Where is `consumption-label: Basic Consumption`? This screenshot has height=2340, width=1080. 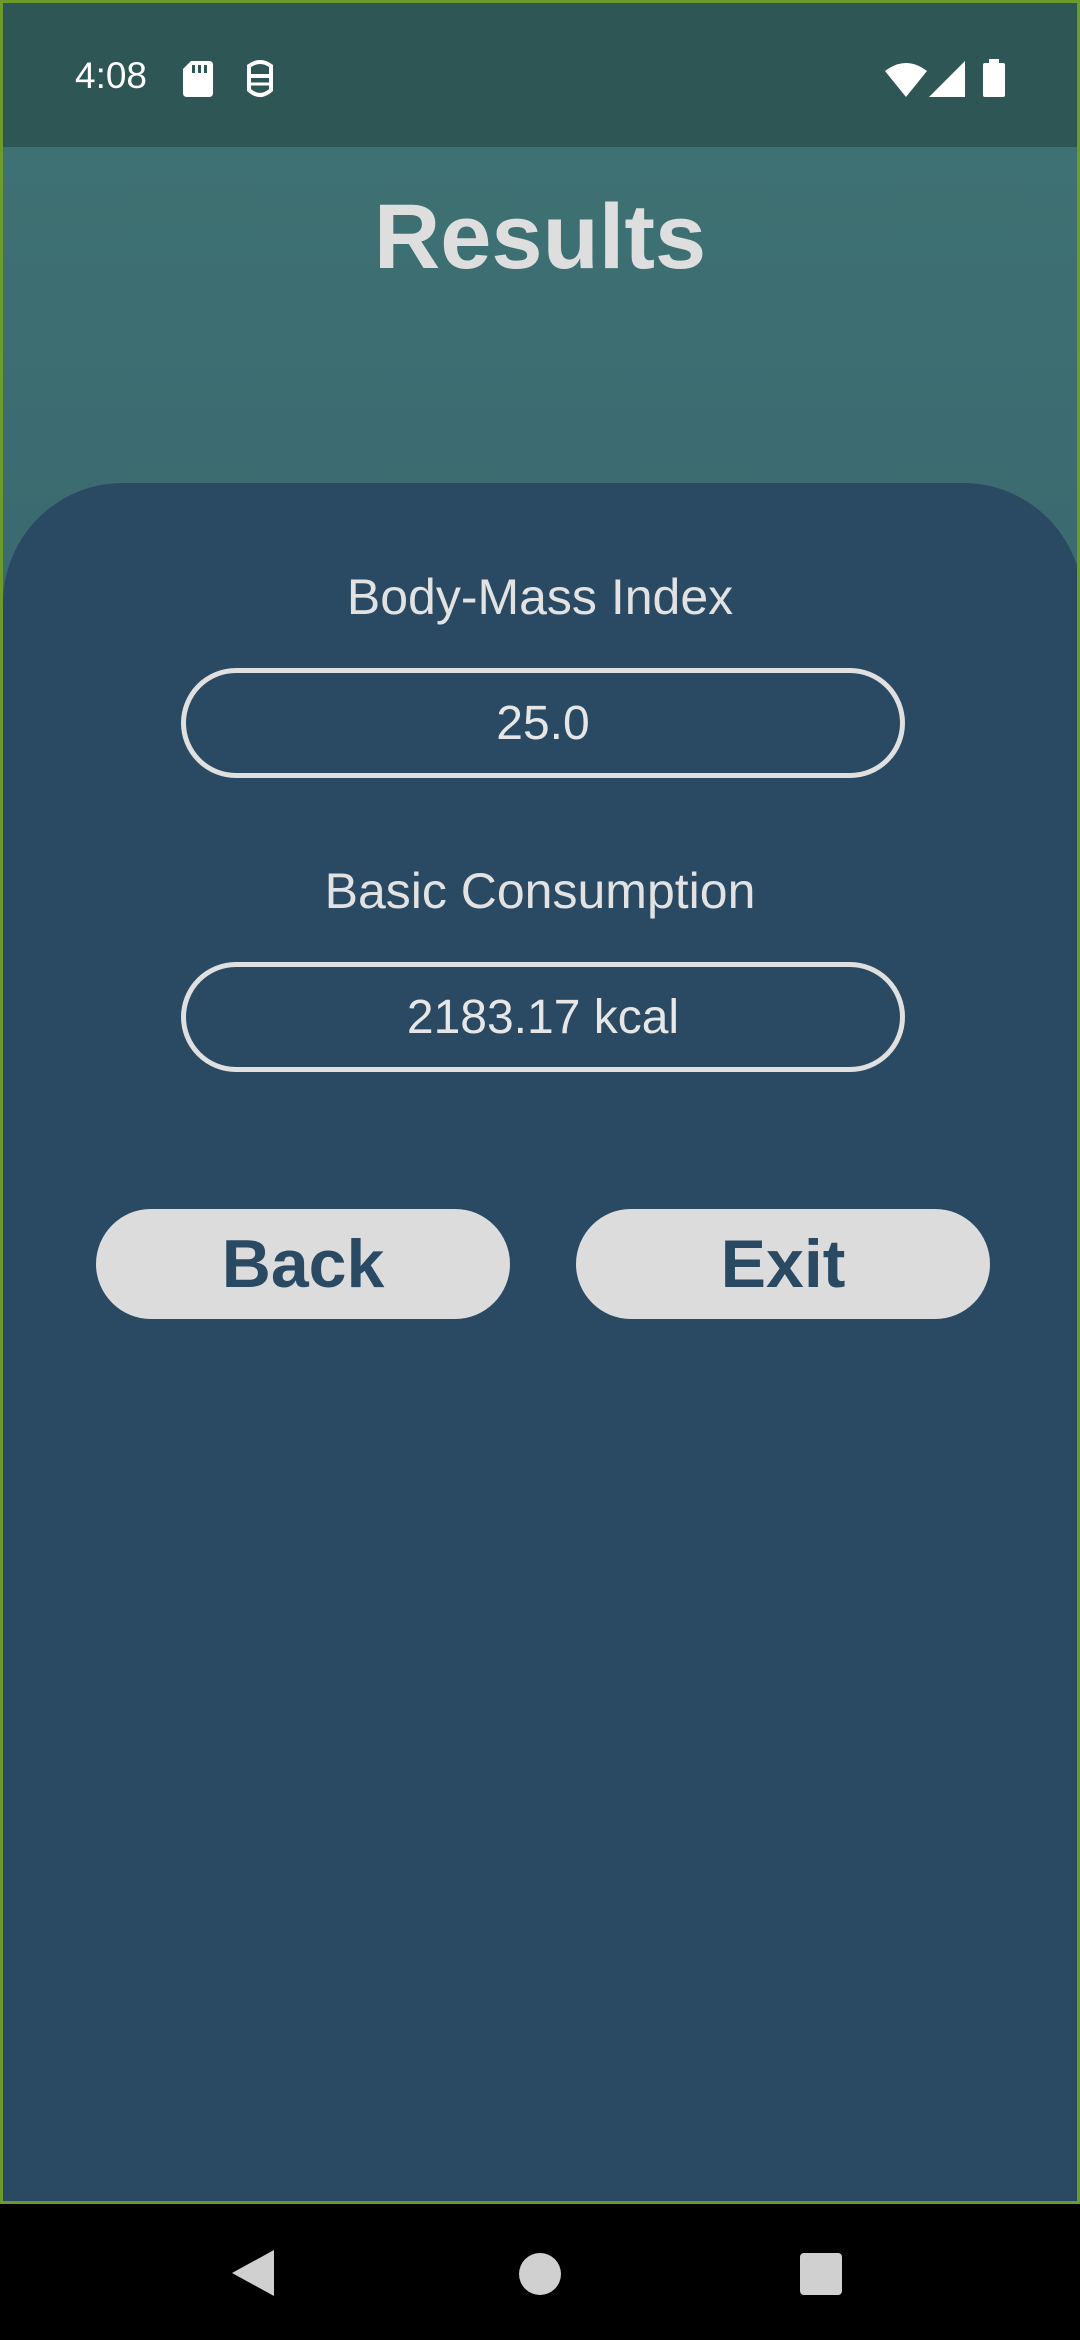 consumption-label: Basic Consumption is located at coordinates (540, 891).